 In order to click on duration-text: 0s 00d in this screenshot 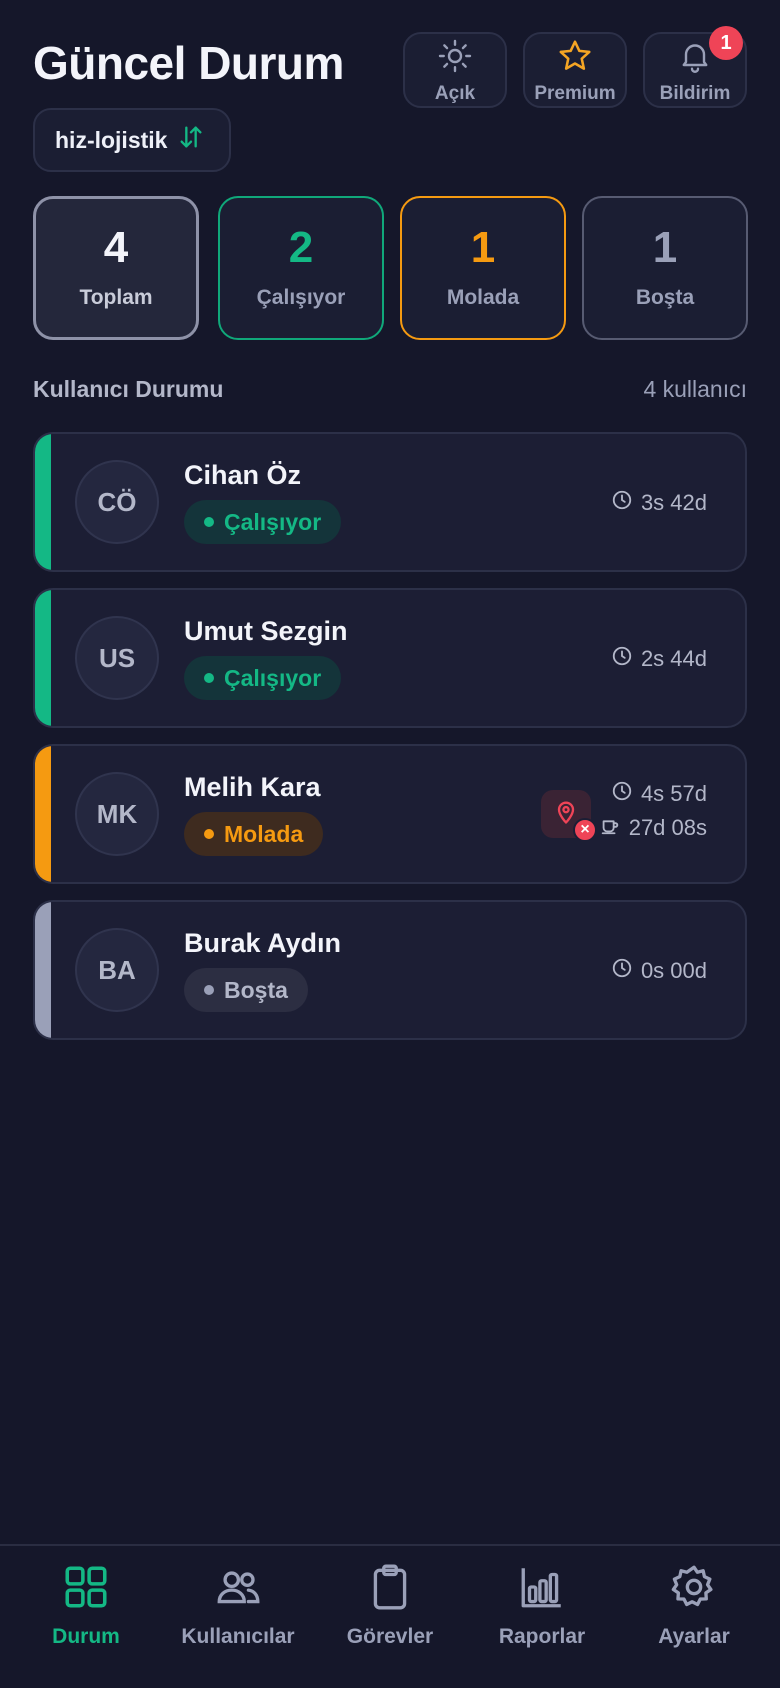, I will do `click(673, 970)`.